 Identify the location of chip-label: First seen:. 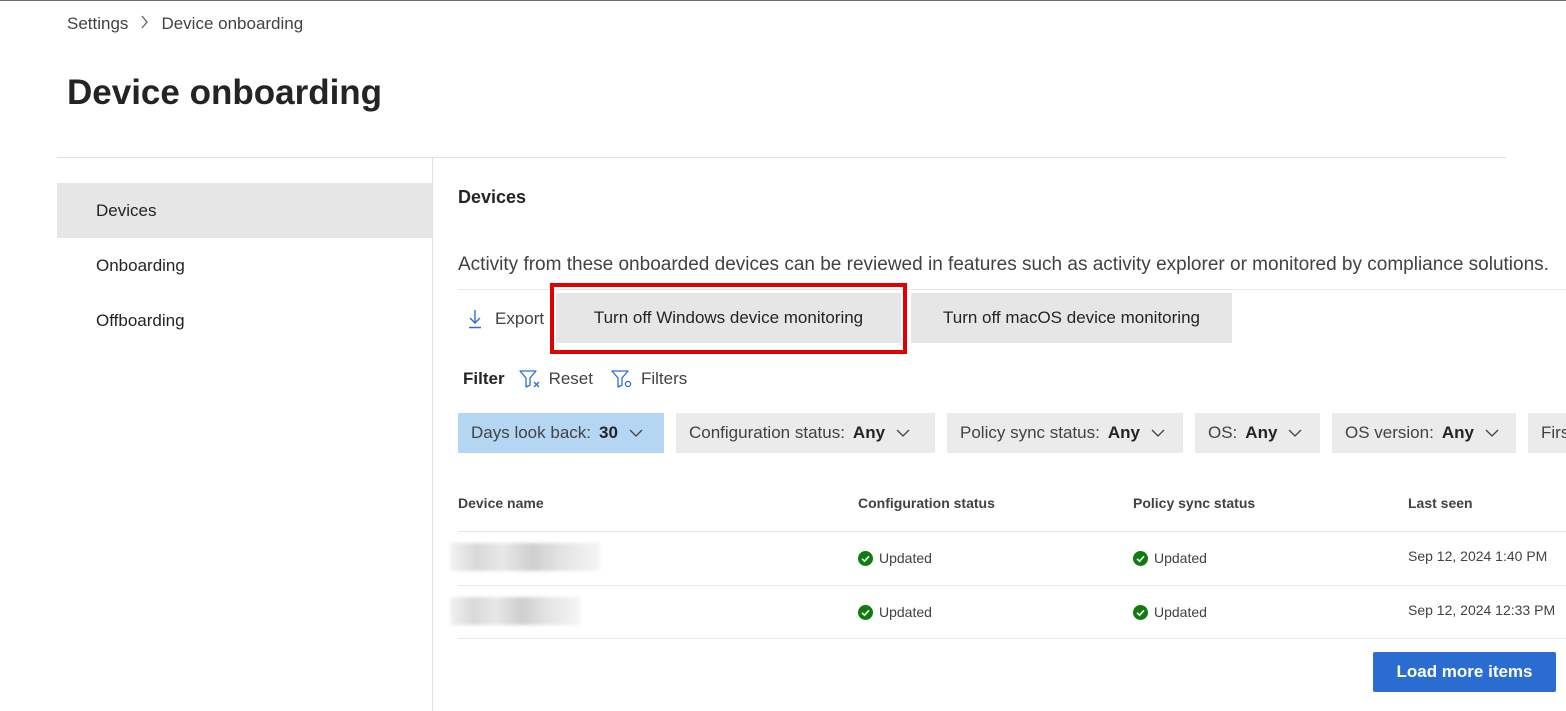
(1553, 432).